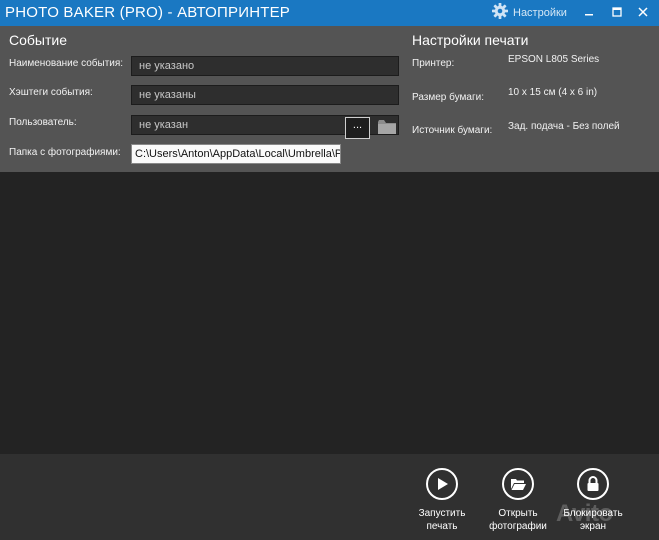 This screenshot has width=659, height=540. I want to click on event-hashtags-input: не указаны, so click(265, 95).